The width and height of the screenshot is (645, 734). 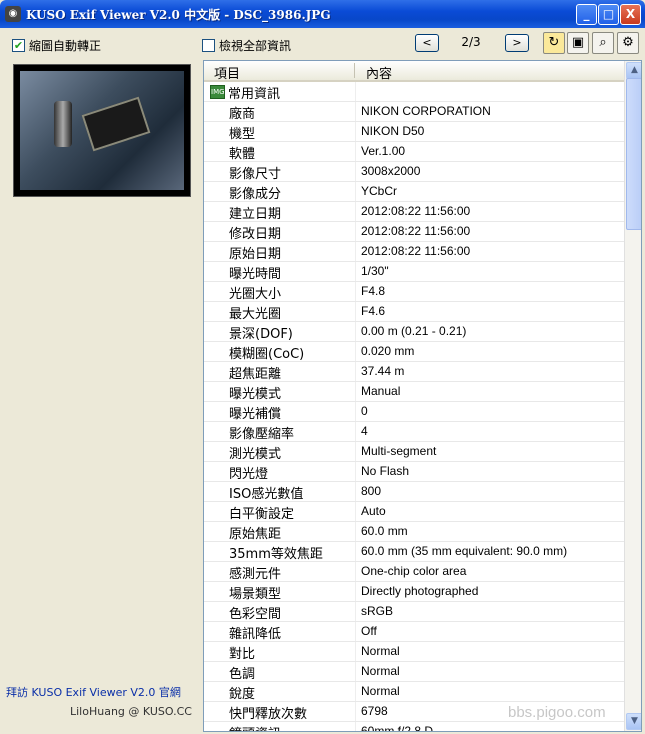 What do you see at coordinates (608, 14) in the screenshot?
I see `maximize-button: □` at bounding box center [608, 14].